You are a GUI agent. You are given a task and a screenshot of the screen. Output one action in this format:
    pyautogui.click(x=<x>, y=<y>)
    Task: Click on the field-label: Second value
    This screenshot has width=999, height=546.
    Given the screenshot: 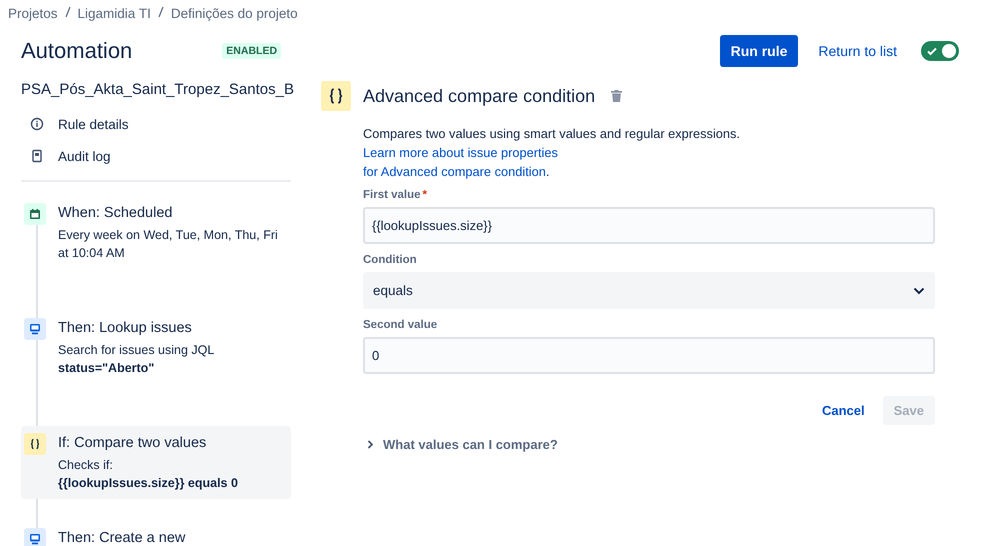 What is the action you would take?
    pyautogui.click(x=400, y=325)
    